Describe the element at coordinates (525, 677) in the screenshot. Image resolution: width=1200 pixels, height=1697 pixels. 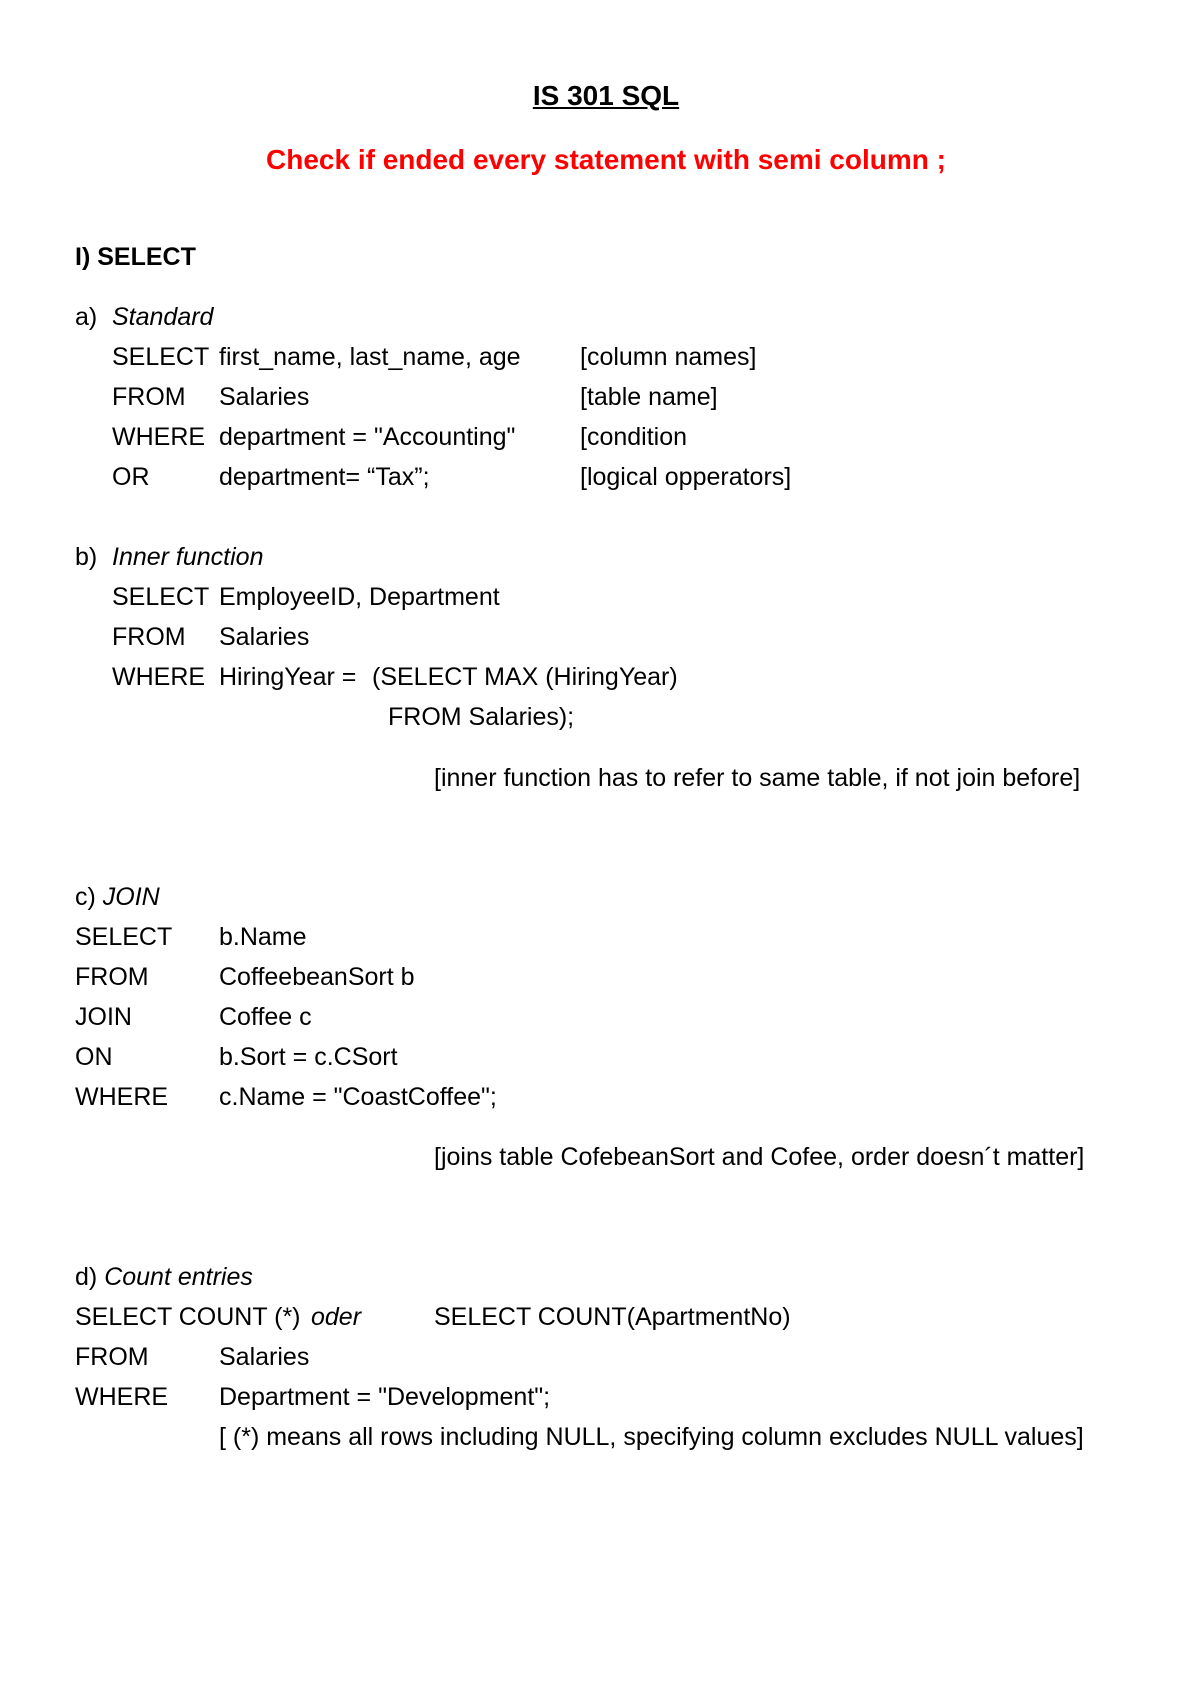
I see `subquery: (SELECT MAX (HiringYear)` at that location.